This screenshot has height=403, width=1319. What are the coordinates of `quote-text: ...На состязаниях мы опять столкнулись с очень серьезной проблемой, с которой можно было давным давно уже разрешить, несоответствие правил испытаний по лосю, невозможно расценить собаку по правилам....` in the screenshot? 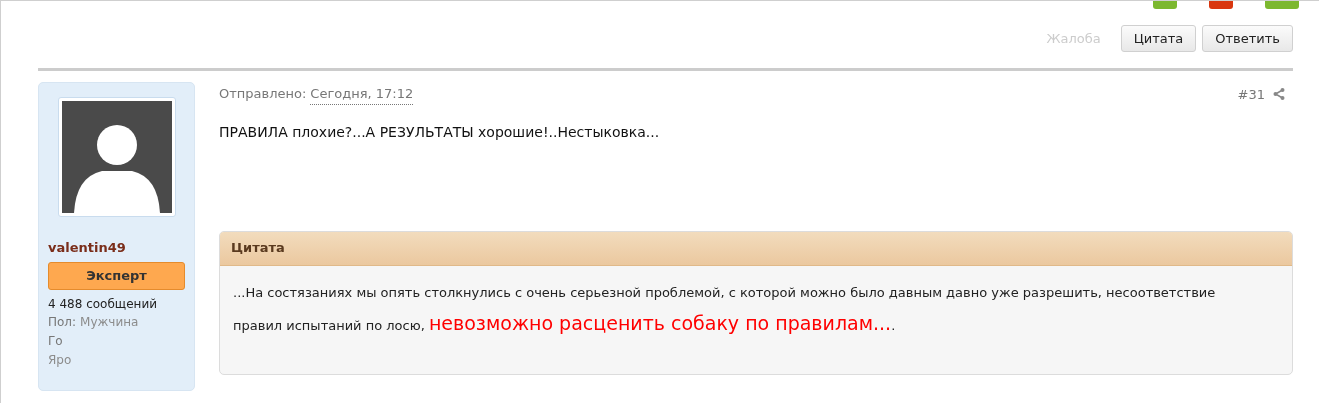 It's located at (724, 309).